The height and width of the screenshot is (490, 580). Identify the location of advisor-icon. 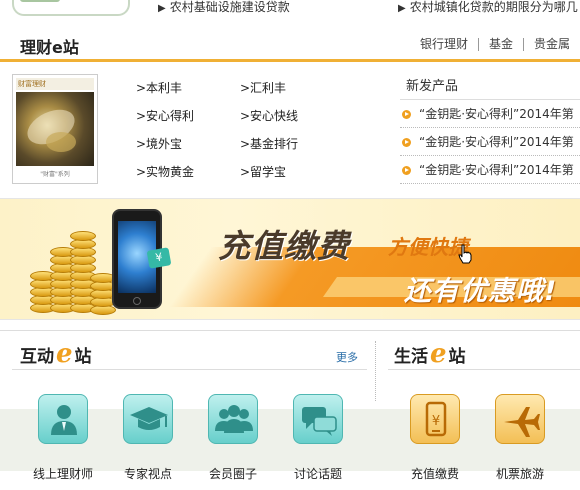
(64, 420).